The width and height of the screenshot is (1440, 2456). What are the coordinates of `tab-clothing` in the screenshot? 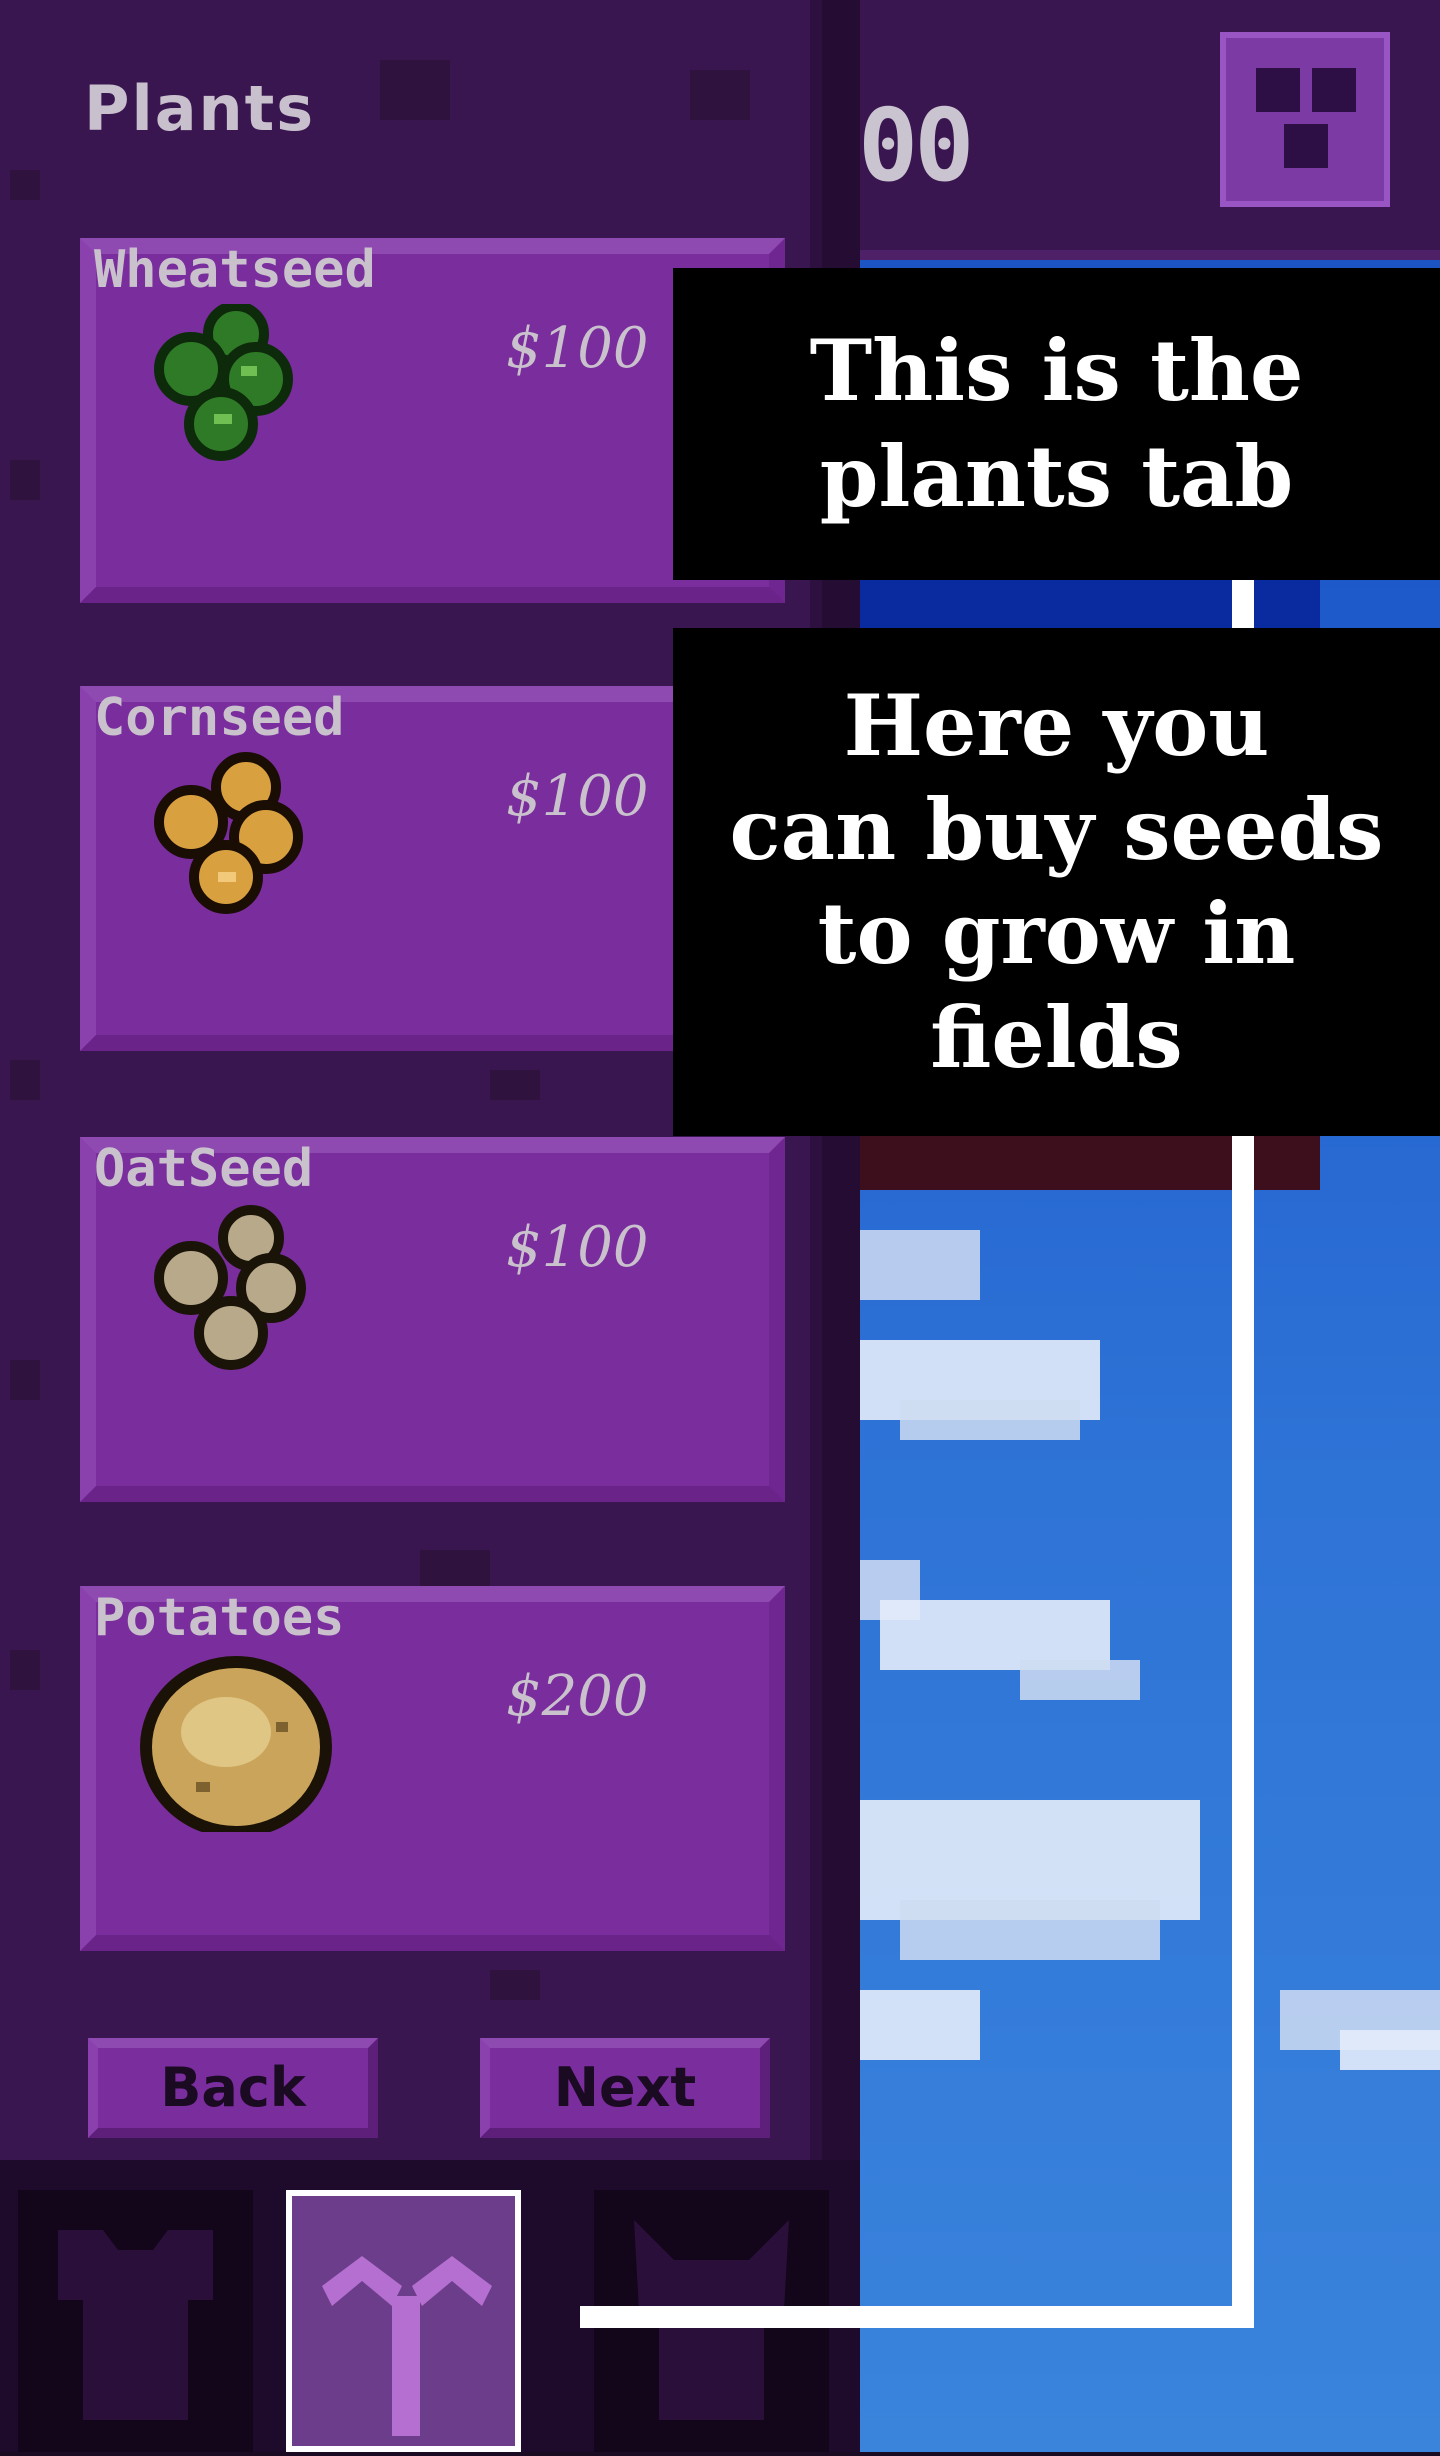 It's located at (135, 2321).